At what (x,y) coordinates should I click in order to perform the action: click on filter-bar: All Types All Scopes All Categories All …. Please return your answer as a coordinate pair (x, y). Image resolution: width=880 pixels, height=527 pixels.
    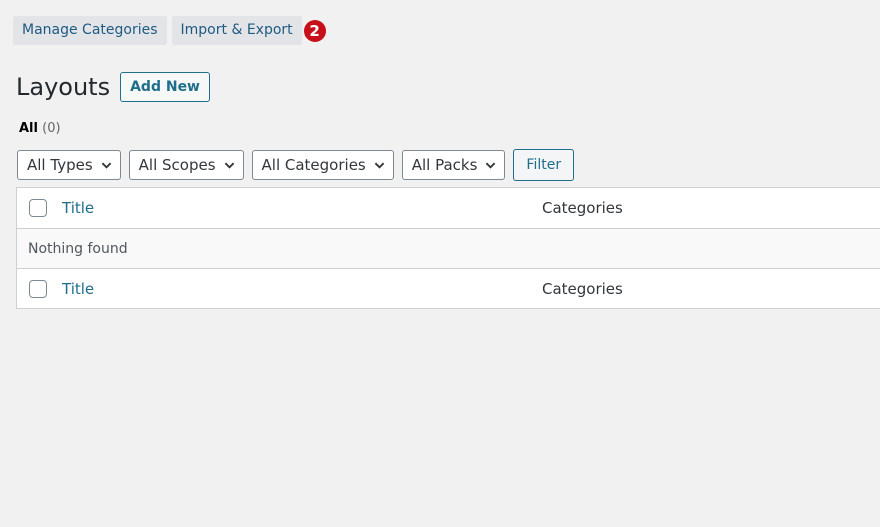
    Looking at the image, I should click on (296, 165).